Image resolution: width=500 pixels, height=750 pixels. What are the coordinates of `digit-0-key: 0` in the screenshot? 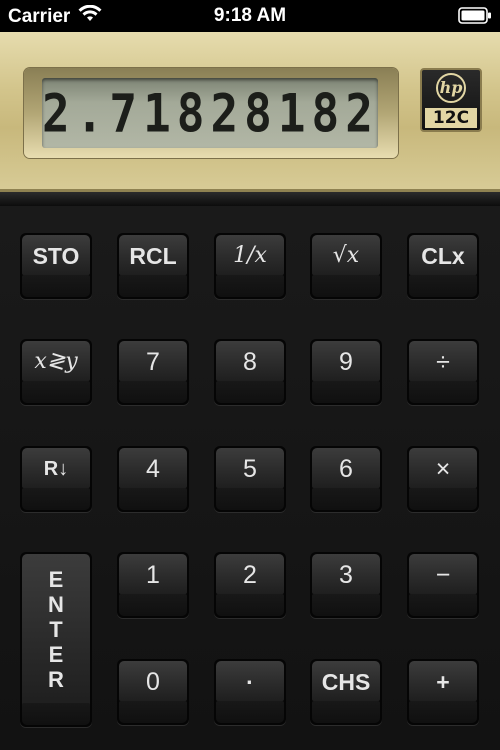 It's located at (153, 692).